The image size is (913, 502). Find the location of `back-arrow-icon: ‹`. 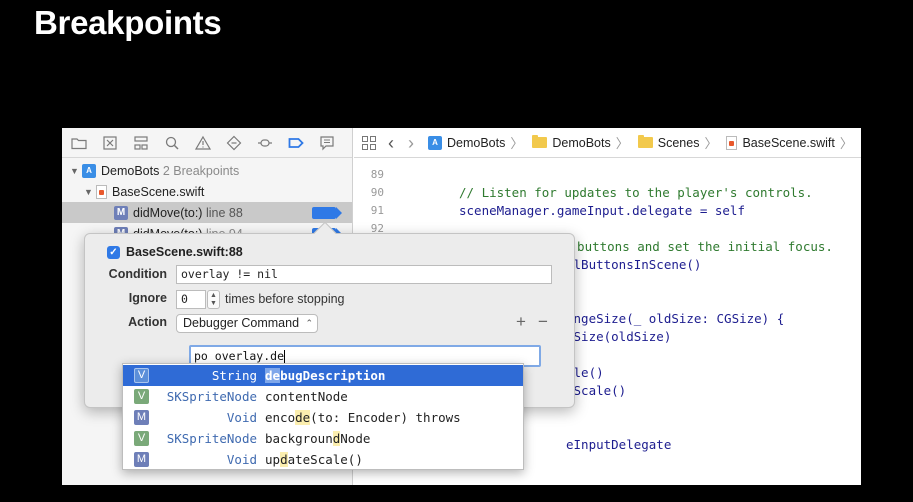

back-arrow-icon: ‹ is located at coordinates (391, 143).